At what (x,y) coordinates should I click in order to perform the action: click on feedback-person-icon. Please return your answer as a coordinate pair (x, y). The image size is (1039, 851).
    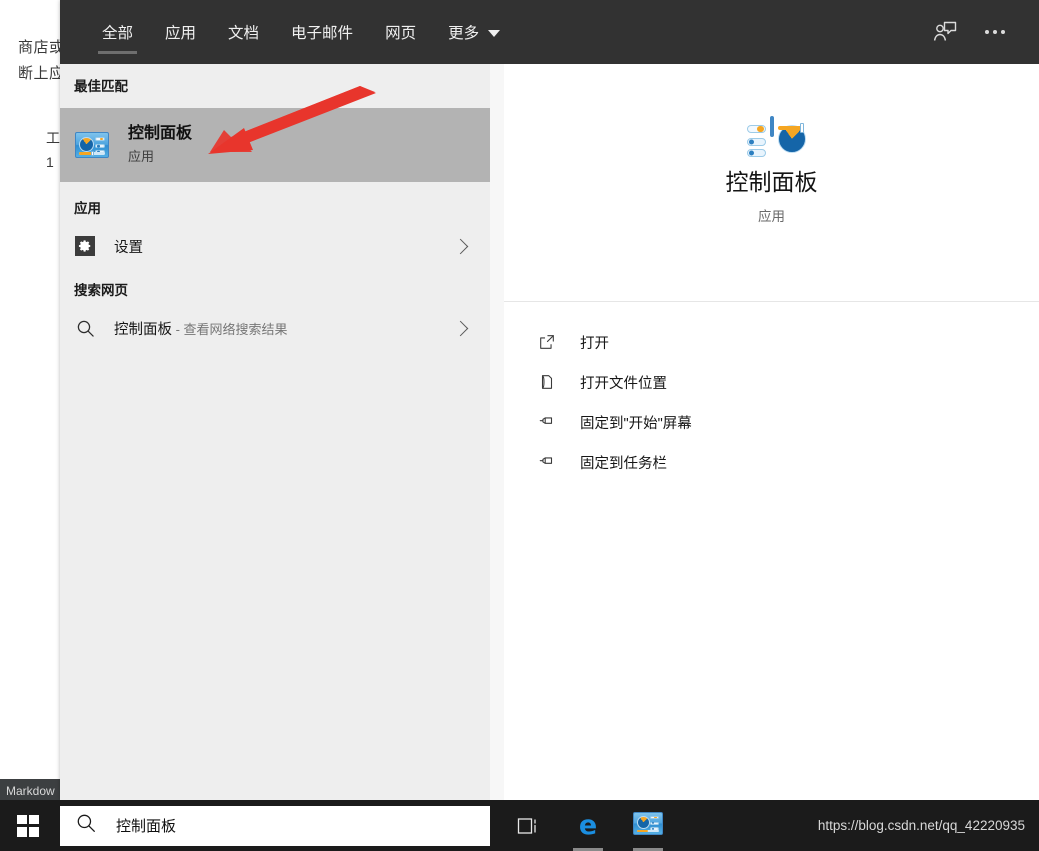
    Looking at the image, I should click on (945, 32).